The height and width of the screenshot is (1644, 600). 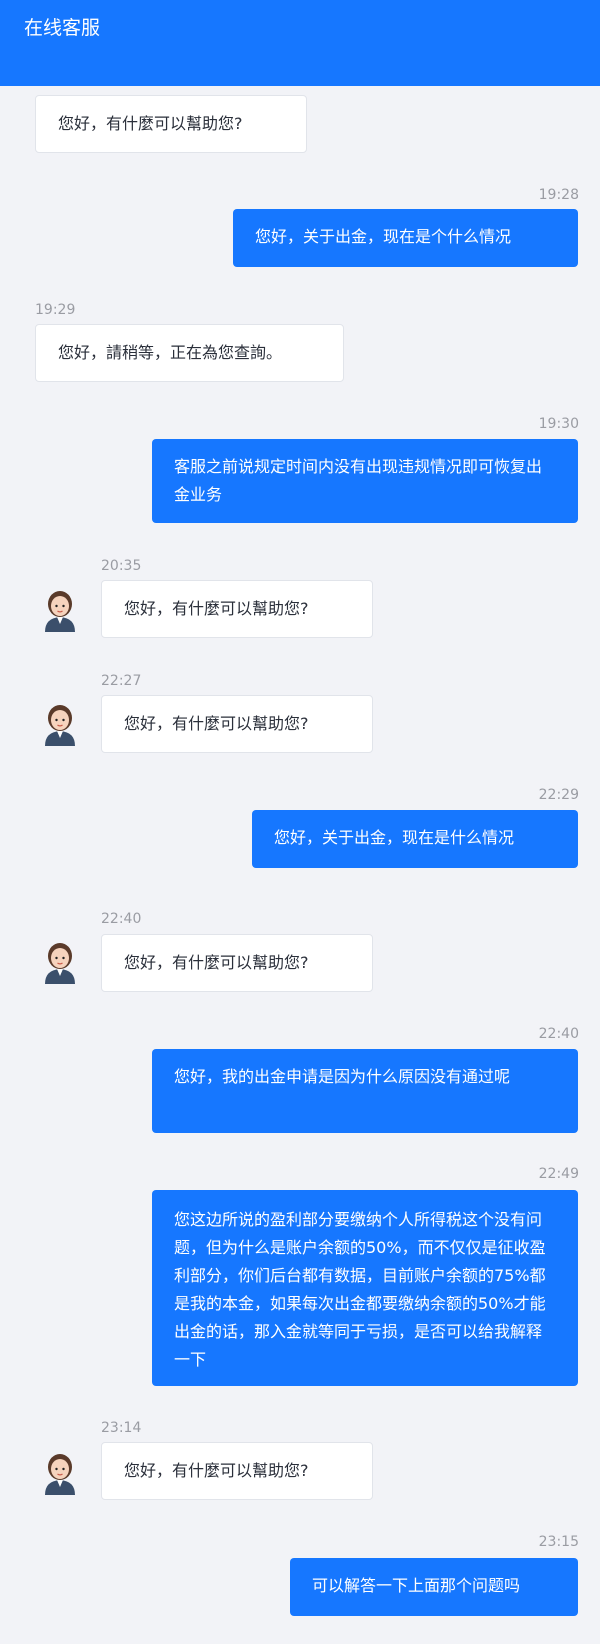 What do you see at coordinates (55, 310) in the screenshot?
I see `message-timestamp: 19:29` at bounding box center [55, 310].